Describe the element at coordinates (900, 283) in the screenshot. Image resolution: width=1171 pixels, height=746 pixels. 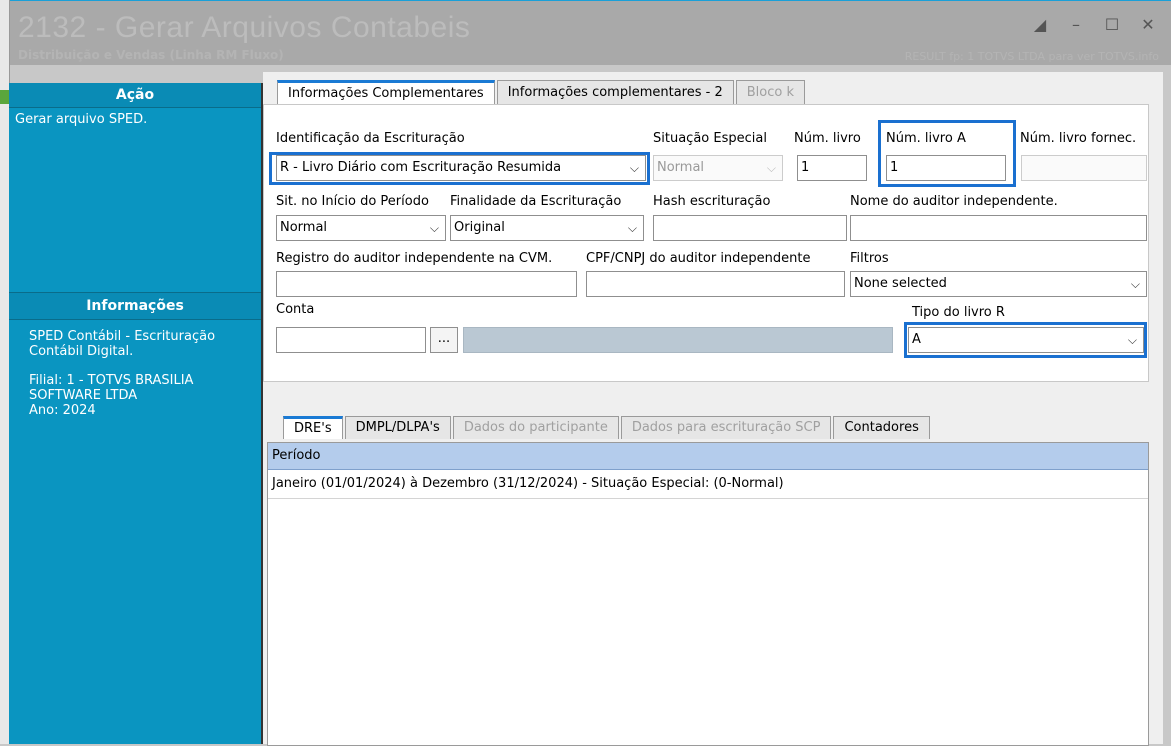
I see `filtros-value: None selected` at that location.